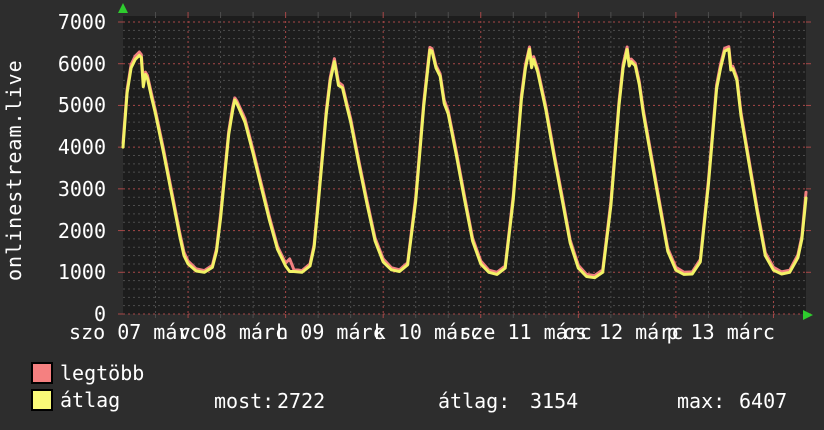  I want to click on legend-label-avg: átlag, so click(90, 400).